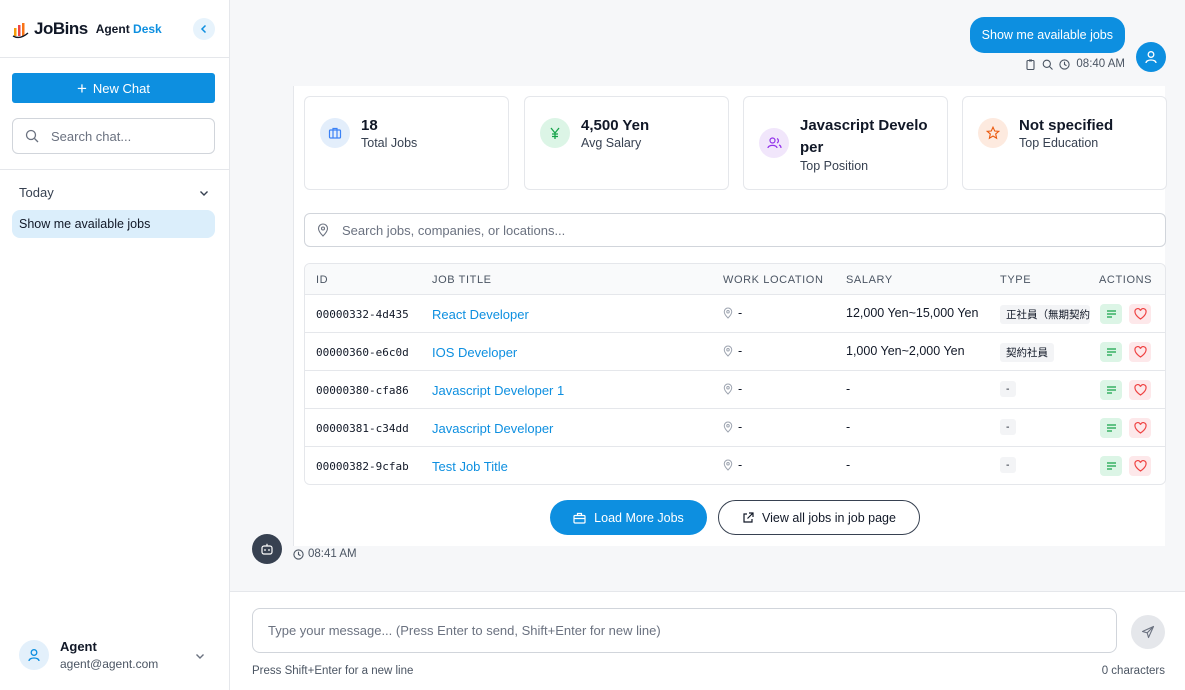  Describe the element at coordinates (113, 224) in the screenshot. I see `chat-history-item: Show me available jobs` at that location.